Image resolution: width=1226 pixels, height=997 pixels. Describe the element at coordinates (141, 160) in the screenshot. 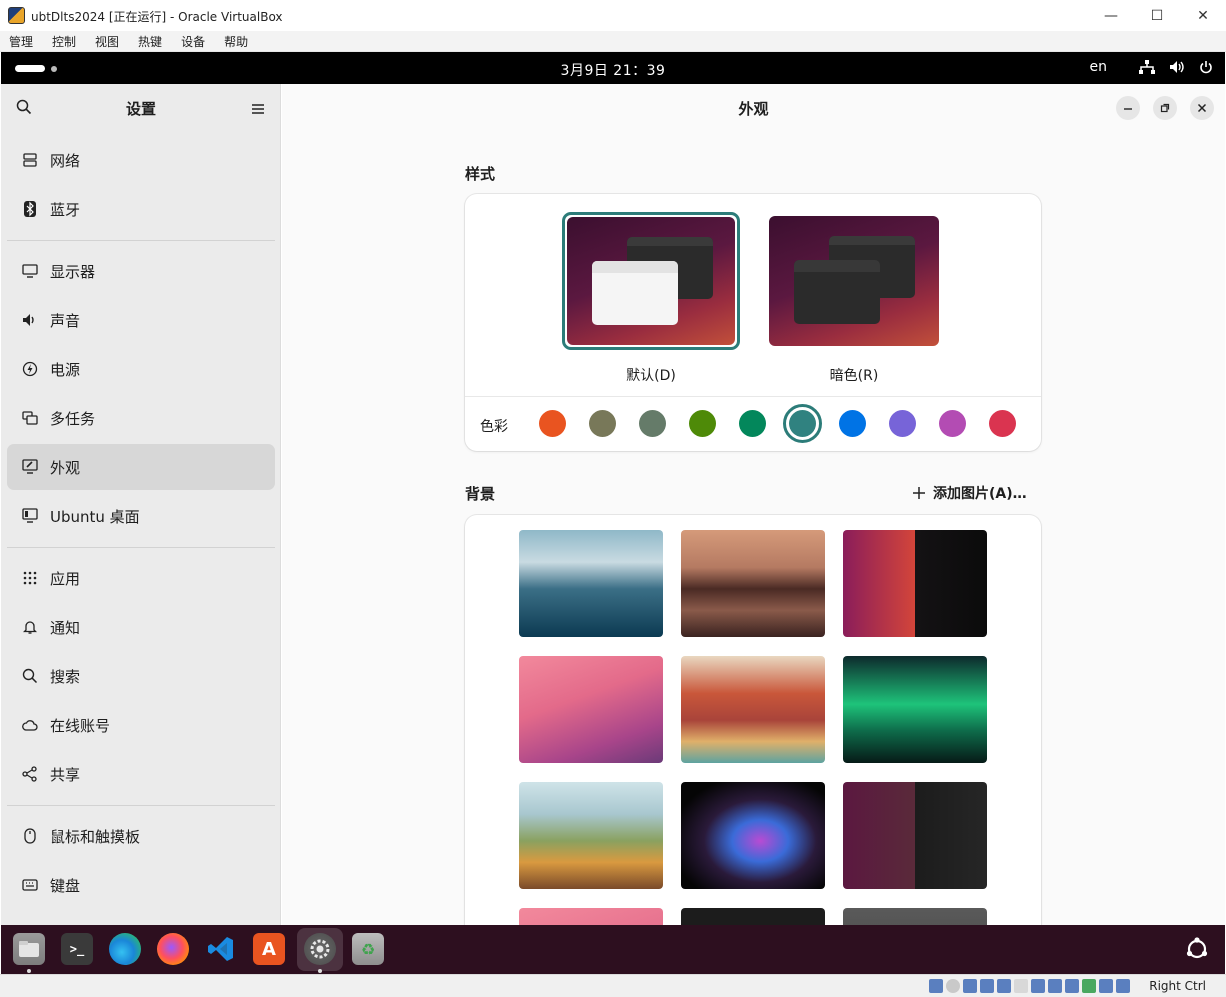

I see `sidebar-item-network: 网络` at that location.